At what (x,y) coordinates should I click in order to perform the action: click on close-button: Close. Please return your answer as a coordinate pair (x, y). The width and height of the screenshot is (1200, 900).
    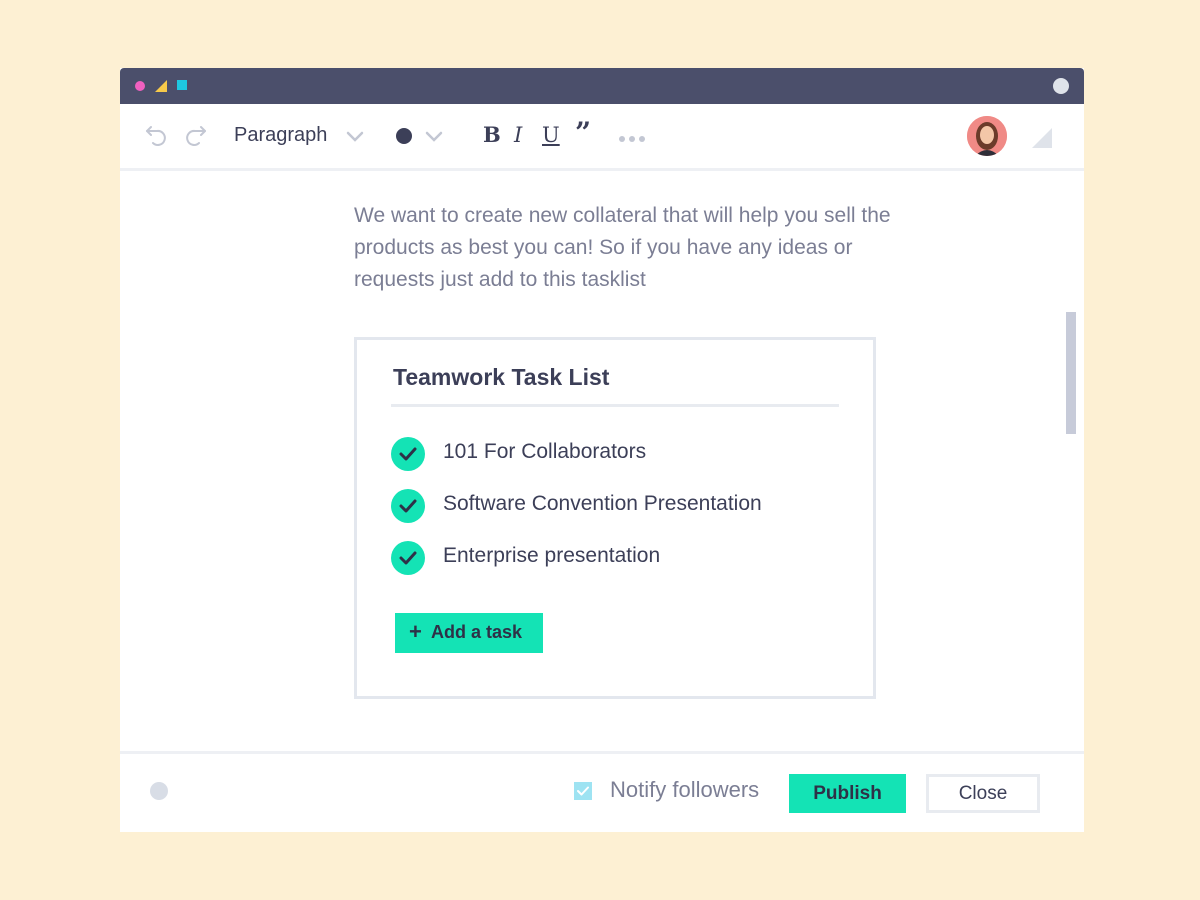
    Looking at the image, I should click on (983, 793).